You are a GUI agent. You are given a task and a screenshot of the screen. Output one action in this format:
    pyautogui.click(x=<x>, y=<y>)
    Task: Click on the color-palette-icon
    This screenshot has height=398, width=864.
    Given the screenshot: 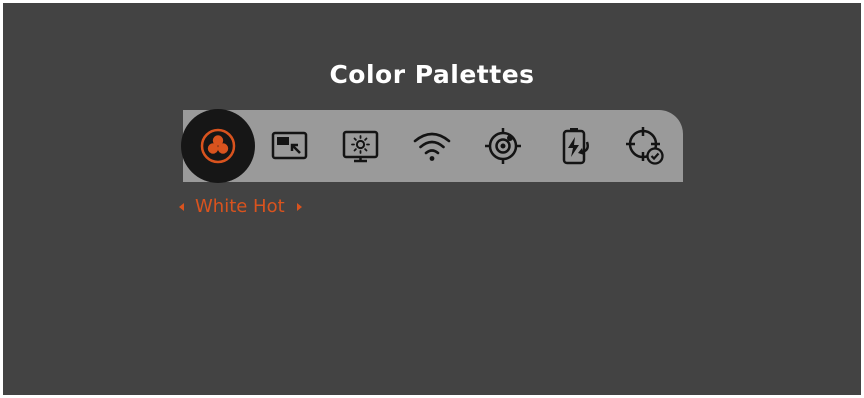 What is the action you would take?
    pyautogui.click(x=218, y=146)
    